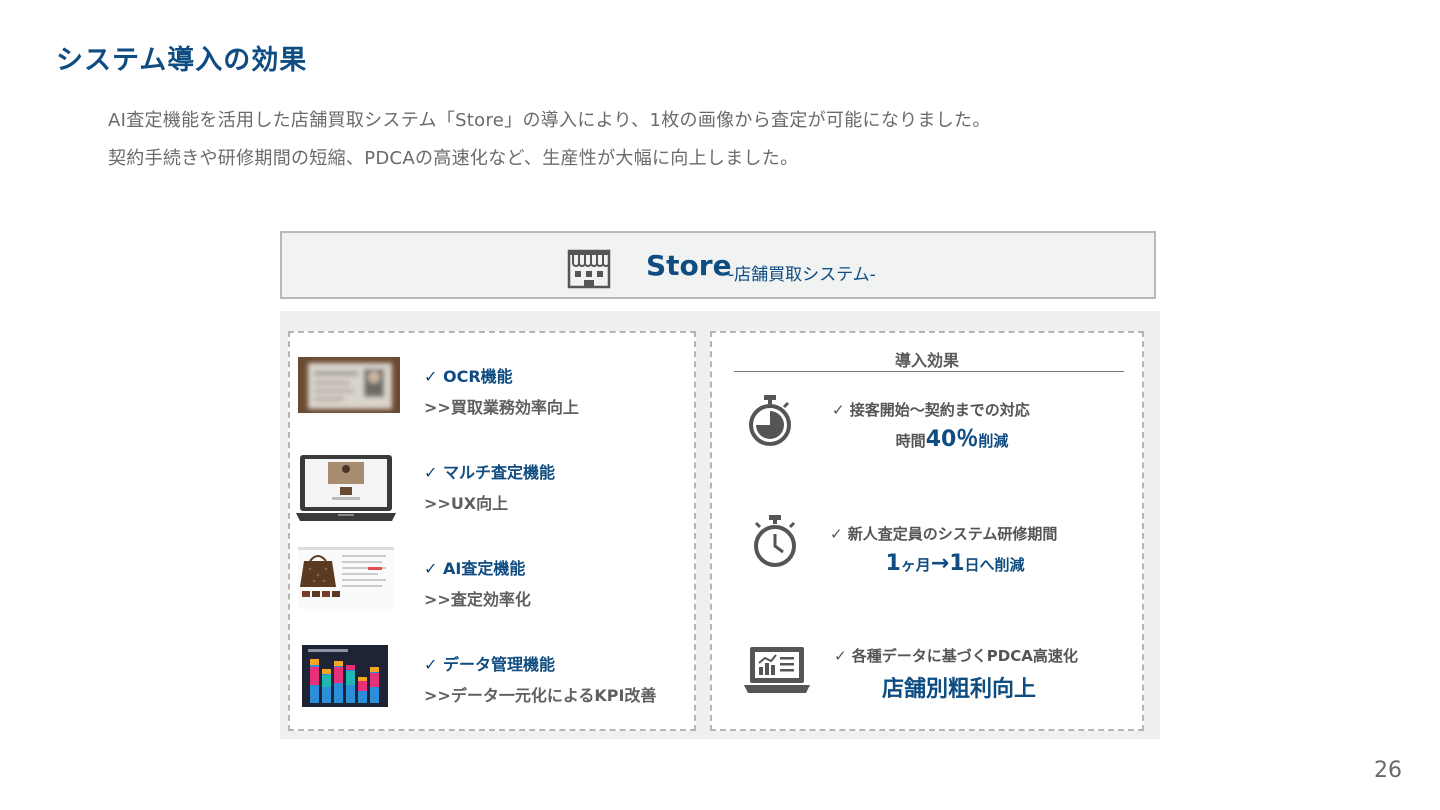 The image size is (1440, 810). What do you see at coordinates (770, 420) in the screenshot?
I see `timer-icon` at bounding box center [770, 420].